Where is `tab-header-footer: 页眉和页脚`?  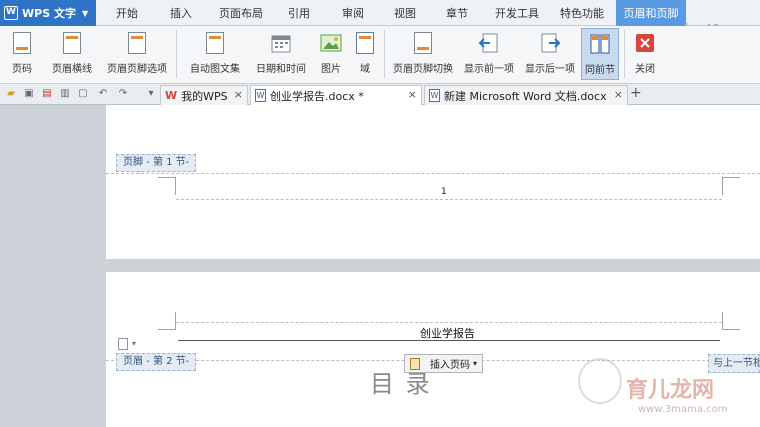
tab-header-footer: 页眉和页脚 is located at coordinates (651, 13).